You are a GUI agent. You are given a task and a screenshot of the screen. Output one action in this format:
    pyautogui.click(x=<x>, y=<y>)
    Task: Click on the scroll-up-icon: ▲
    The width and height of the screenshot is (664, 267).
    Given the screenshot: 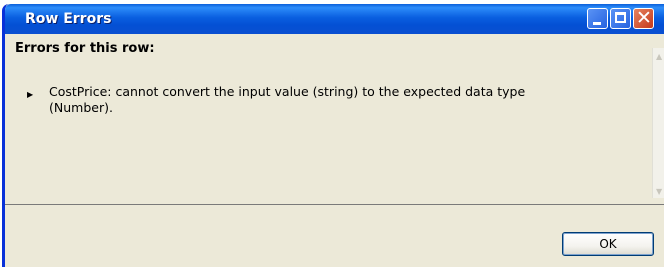 What is the action you would take?
    pyautogui.click(x=659, y=56)
    